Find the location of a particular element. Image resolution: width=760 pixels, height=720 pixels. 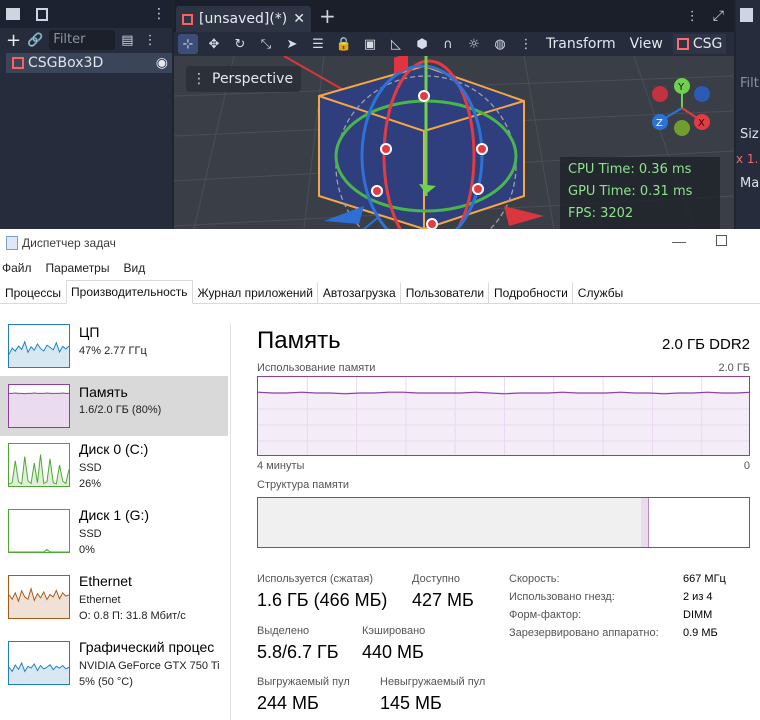

inspector-dock: Filt Siz x 1. Ma is located at coordinates (748, 114).